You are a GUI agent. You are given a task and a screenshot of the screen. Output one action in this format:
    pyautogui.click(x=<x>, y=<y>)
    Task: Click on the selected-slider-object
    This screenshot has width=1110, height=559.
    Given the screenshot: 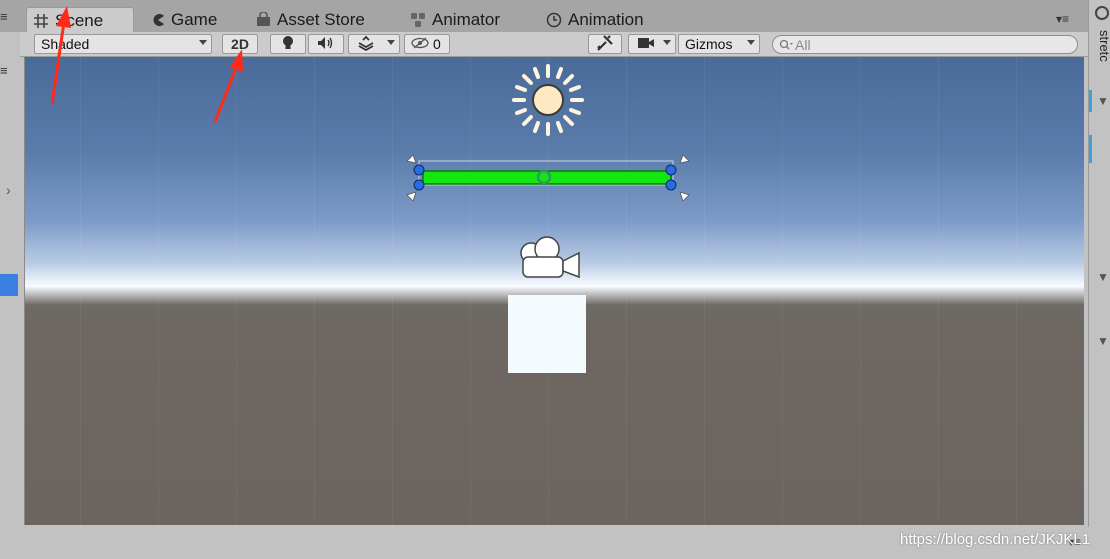 What is the action you would take?
    pyautogui.click(x=549, y=176)
    